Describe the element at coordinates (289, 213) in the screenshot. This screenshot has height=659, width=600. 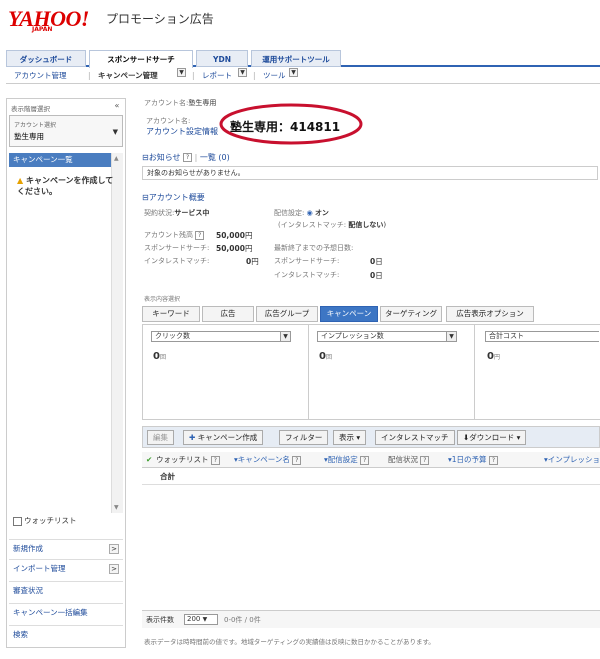
I see `delivery-label: 配信設定:` at that location.